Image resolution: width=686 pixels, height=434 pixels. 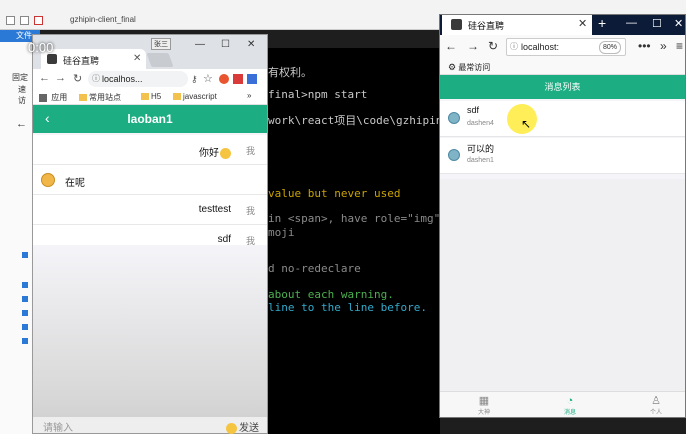 What do you see at coordinates (59, 97) in the screenshot?
I see `bookmark-label: 应用` at bounding box center [59, 97].